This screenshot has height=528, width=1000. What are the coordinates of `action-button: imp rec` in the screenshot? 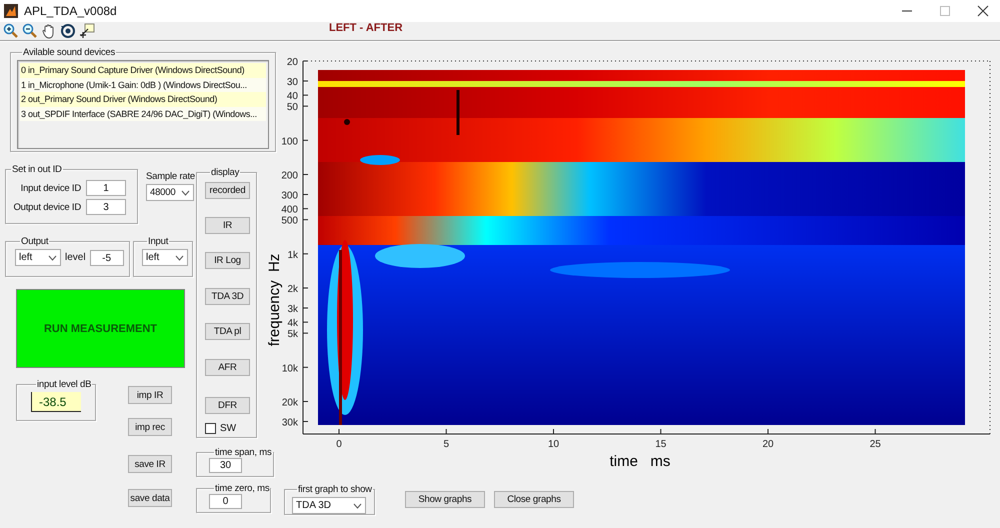 It's located at (150, 427).